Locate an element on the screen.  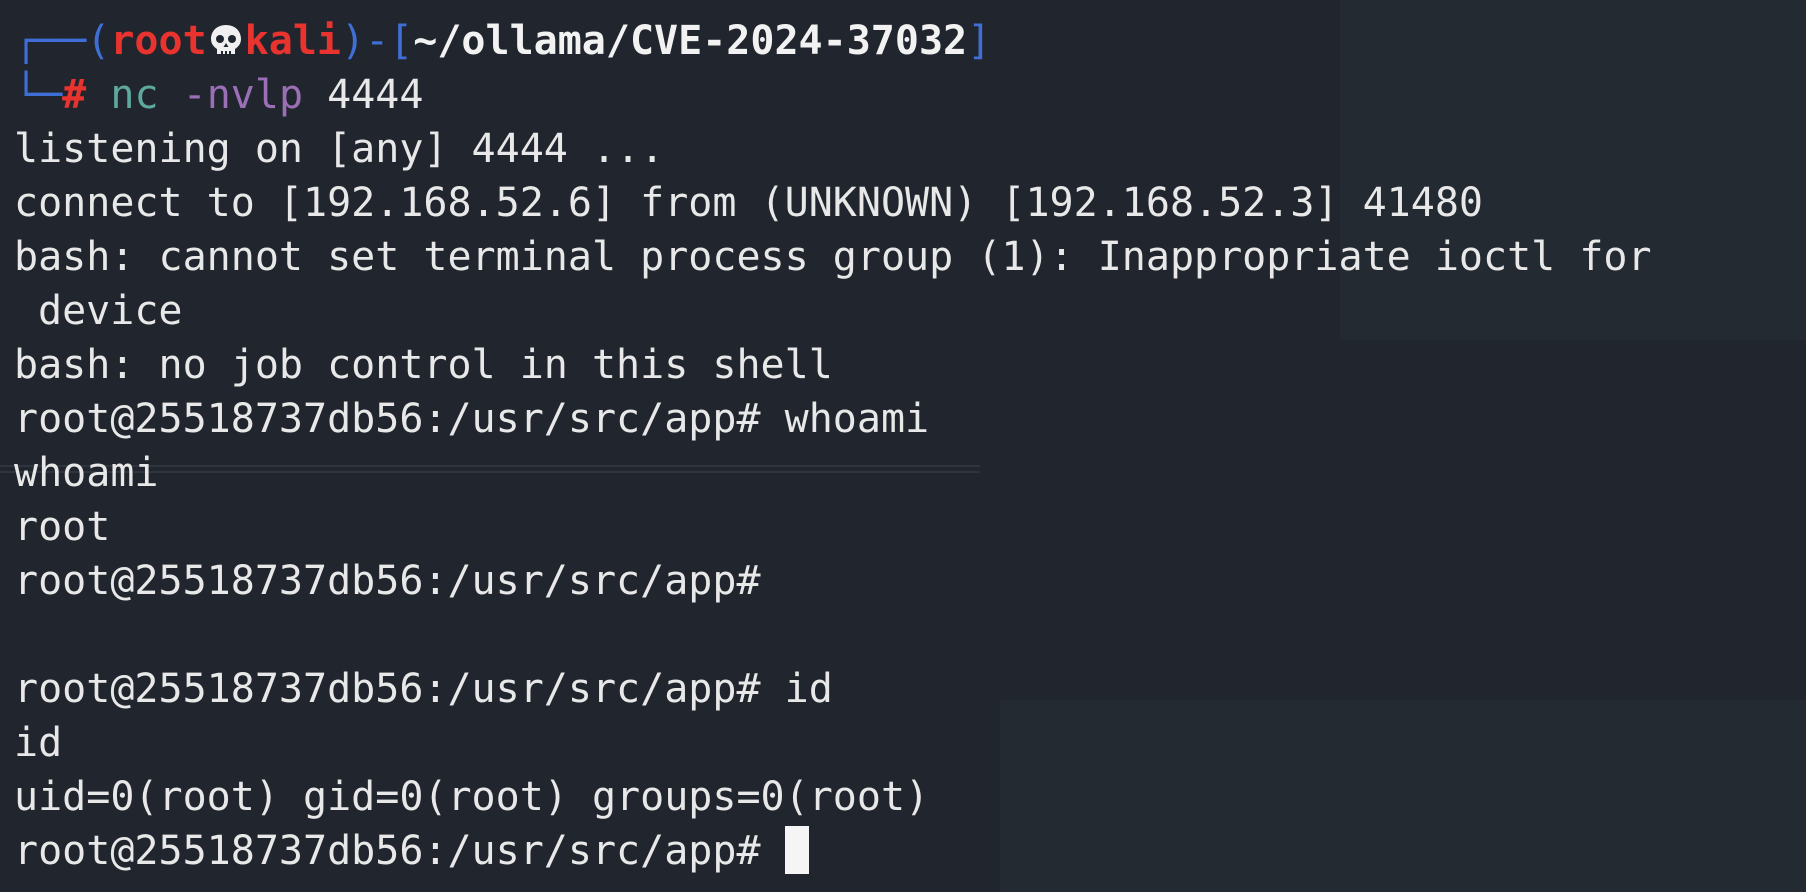
shell-command: id is located at coordinates (808, 689).